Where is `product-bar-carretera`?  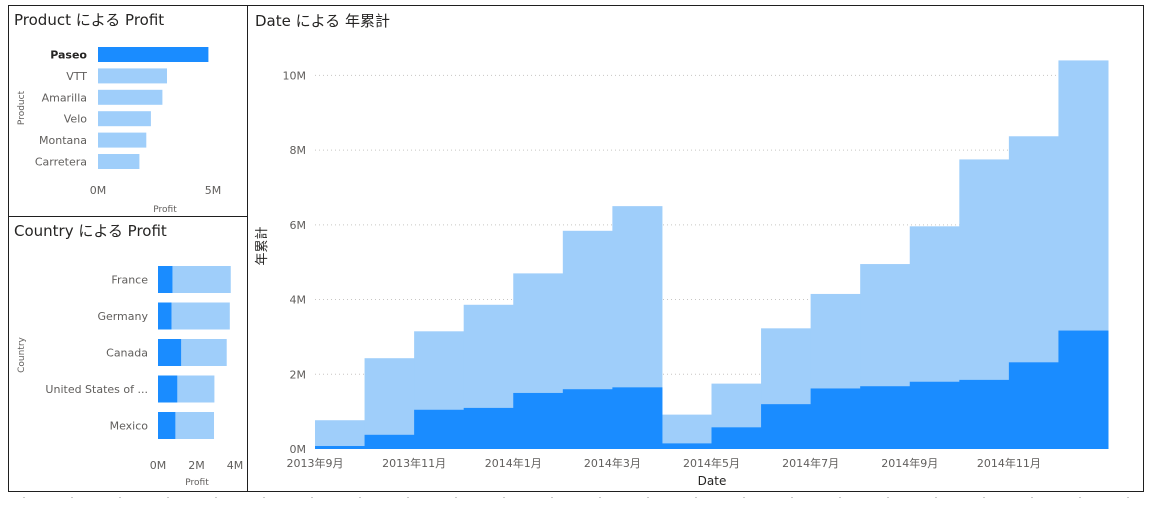
product-bar-carretera is located at coordinates (119, 161).